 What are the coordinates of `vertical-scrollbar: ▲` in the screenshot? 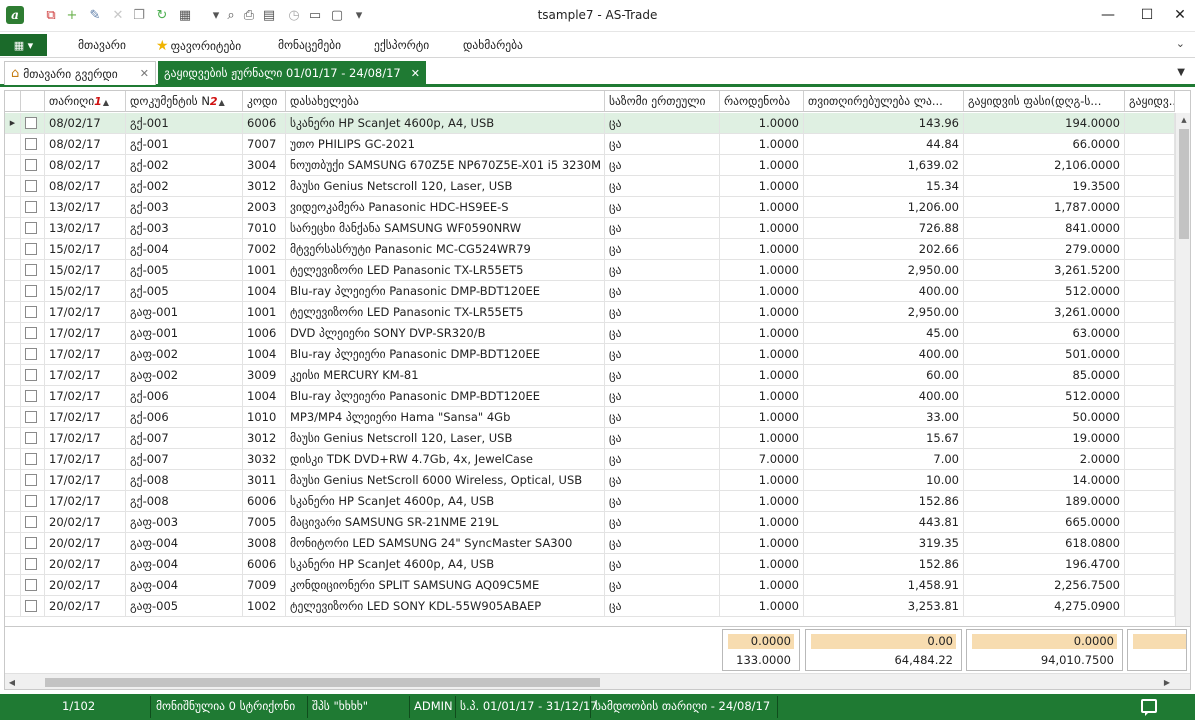 It's located at (1182, 369).